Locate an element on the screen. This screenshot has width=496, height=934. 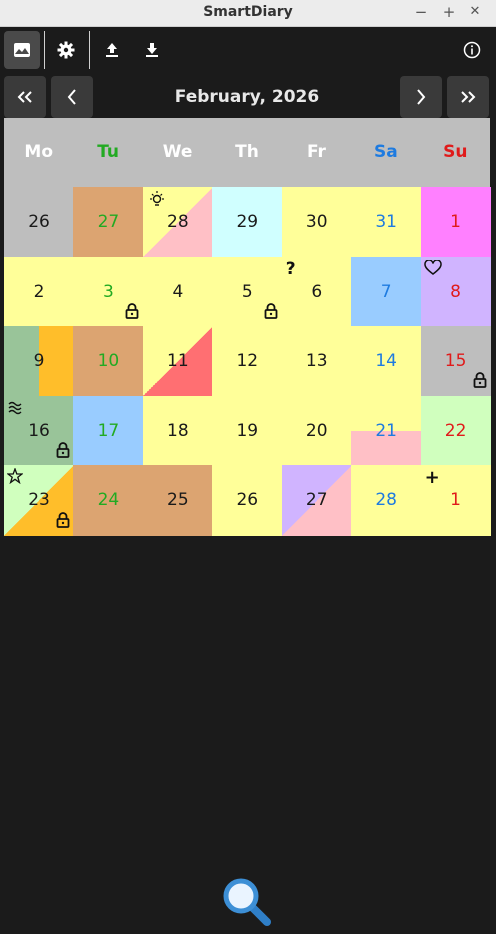
day-number: 23 is located at coordinates (39, 500).